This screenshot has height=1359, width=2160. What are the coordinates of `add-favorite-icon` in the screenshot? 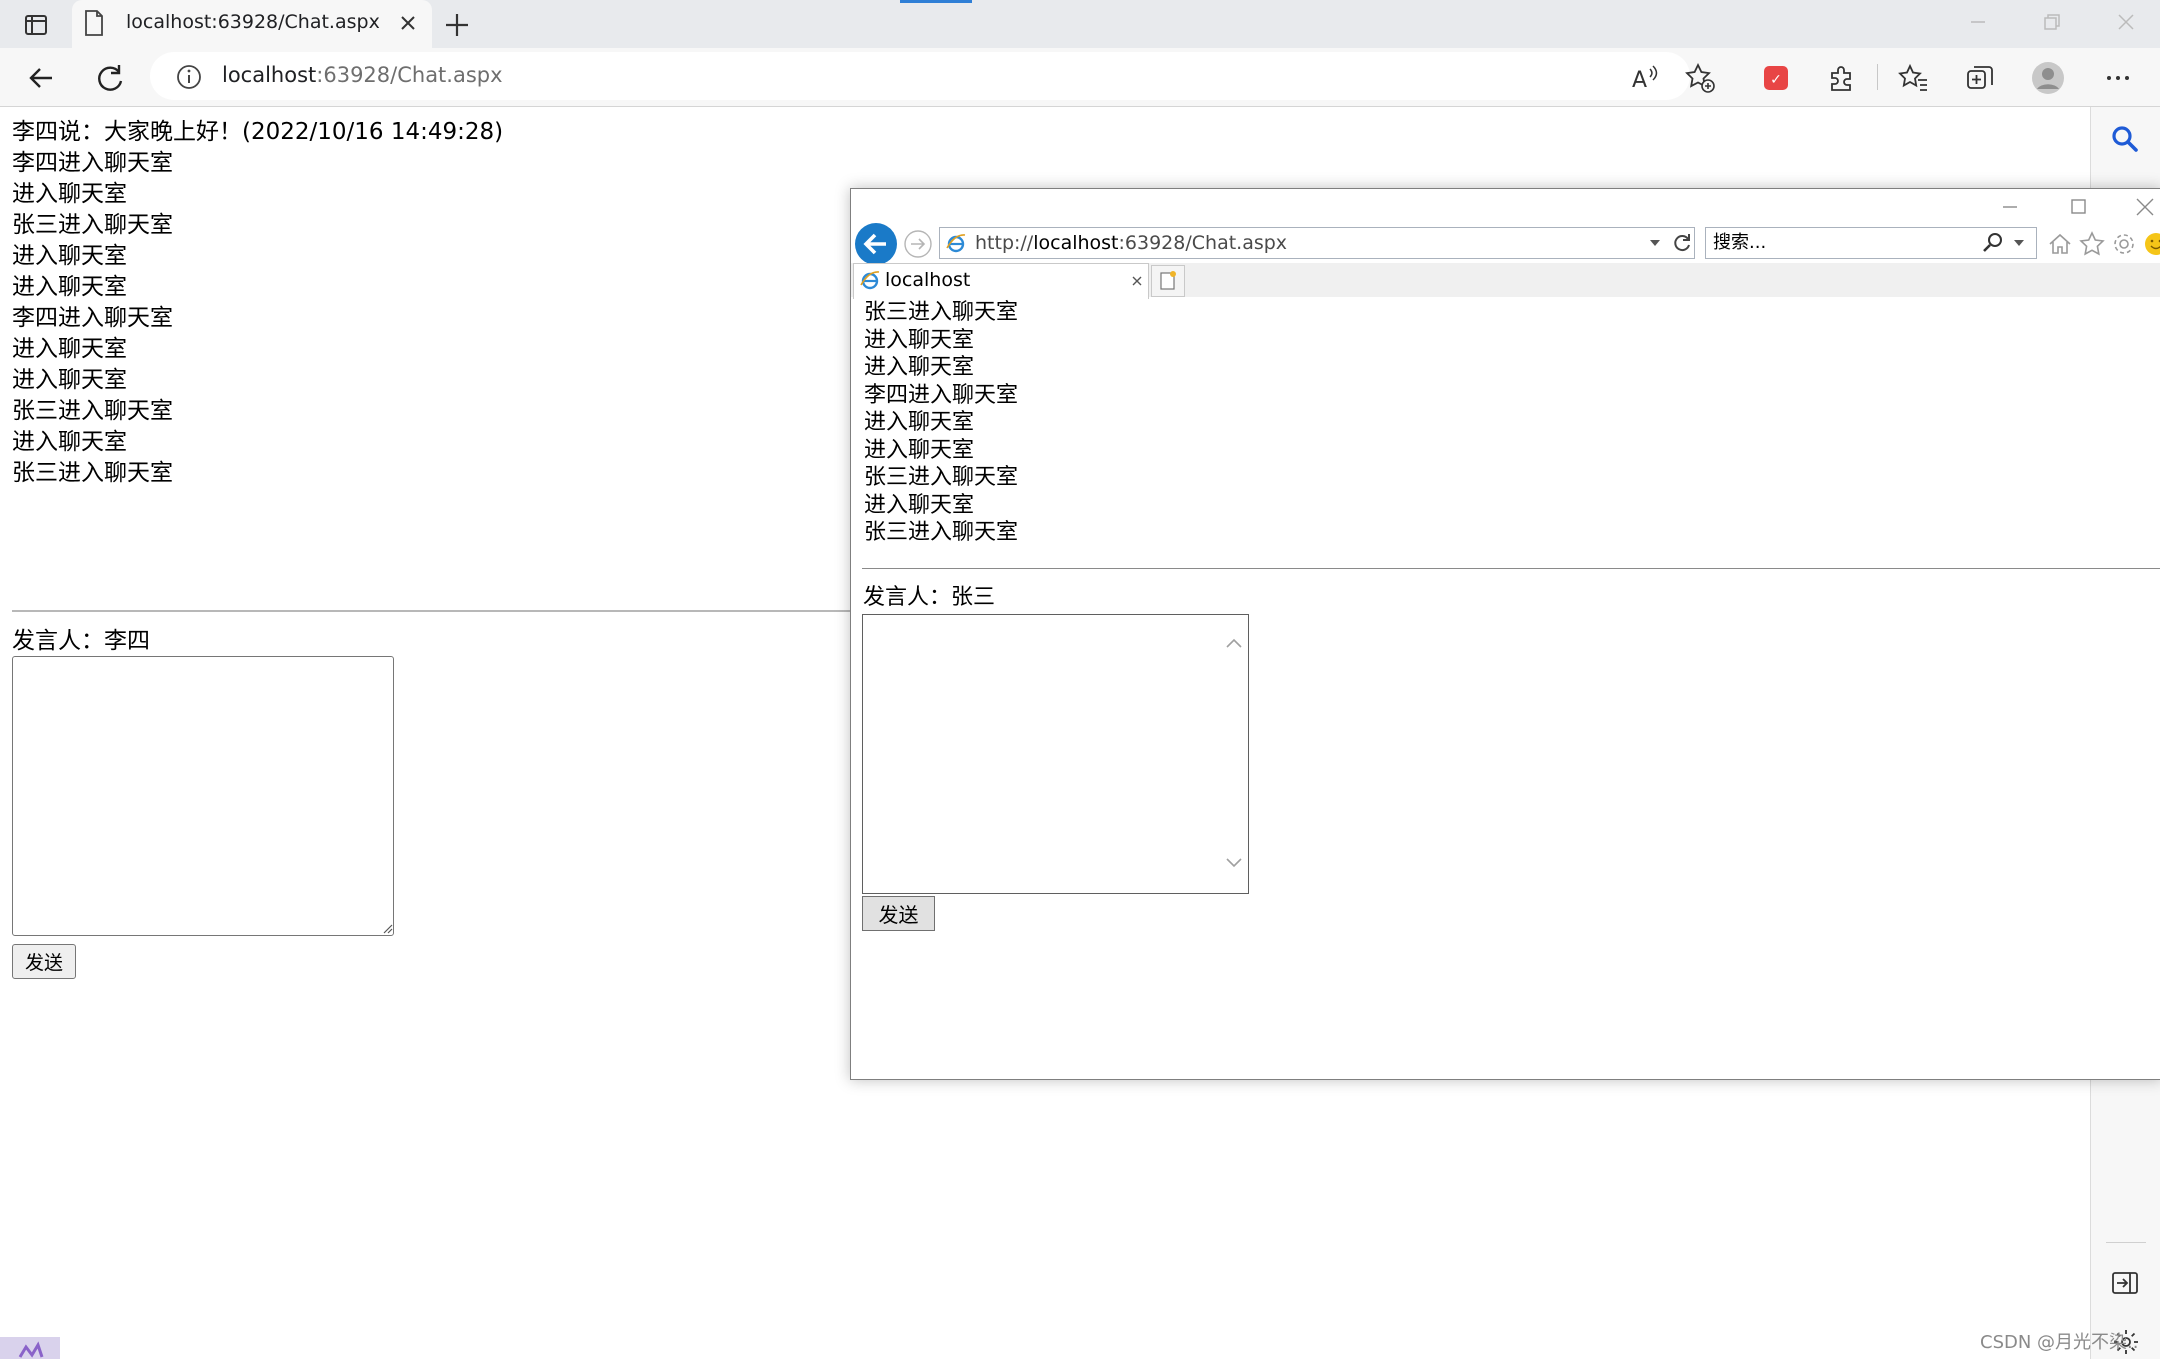 It's located at (1700, 78).